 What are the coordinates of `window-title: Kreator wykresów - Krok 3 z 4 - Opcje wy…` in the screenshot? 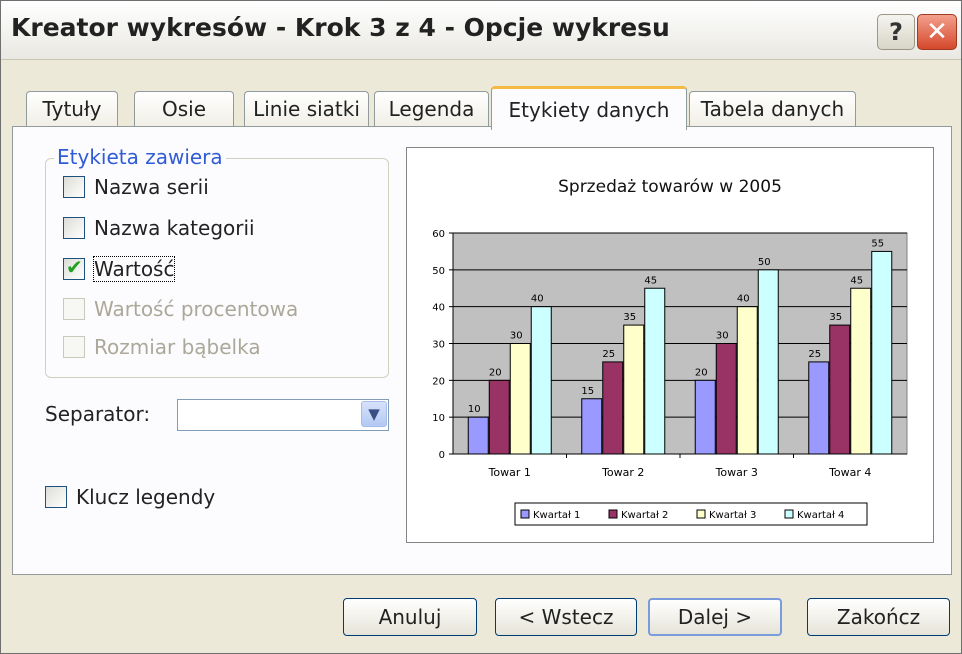 It's located at (340, 27).